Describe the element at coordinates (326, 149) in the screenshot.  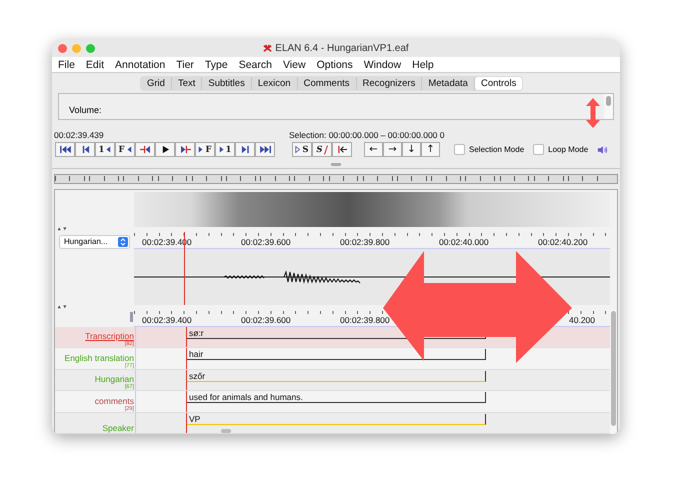
I see `slash-icon` at that location.